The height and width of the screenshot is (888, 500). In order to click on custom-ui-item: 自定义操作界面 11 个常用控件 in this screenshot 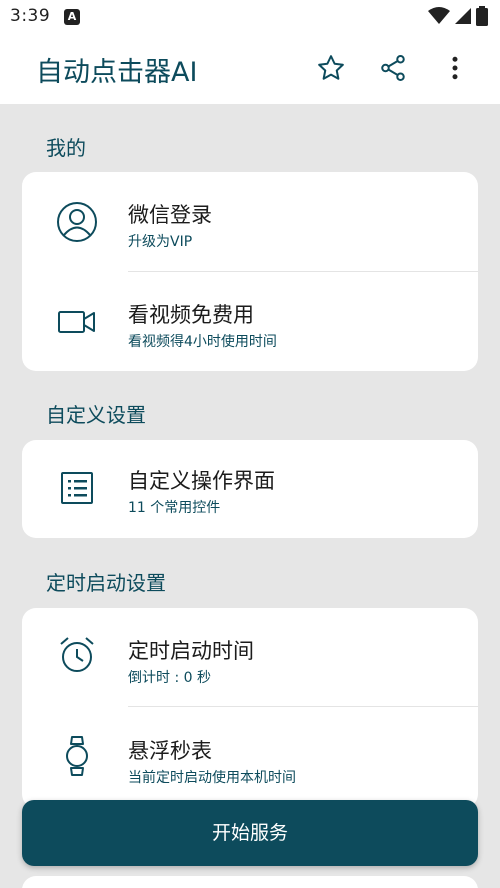, I will do `click(250, 490)`.